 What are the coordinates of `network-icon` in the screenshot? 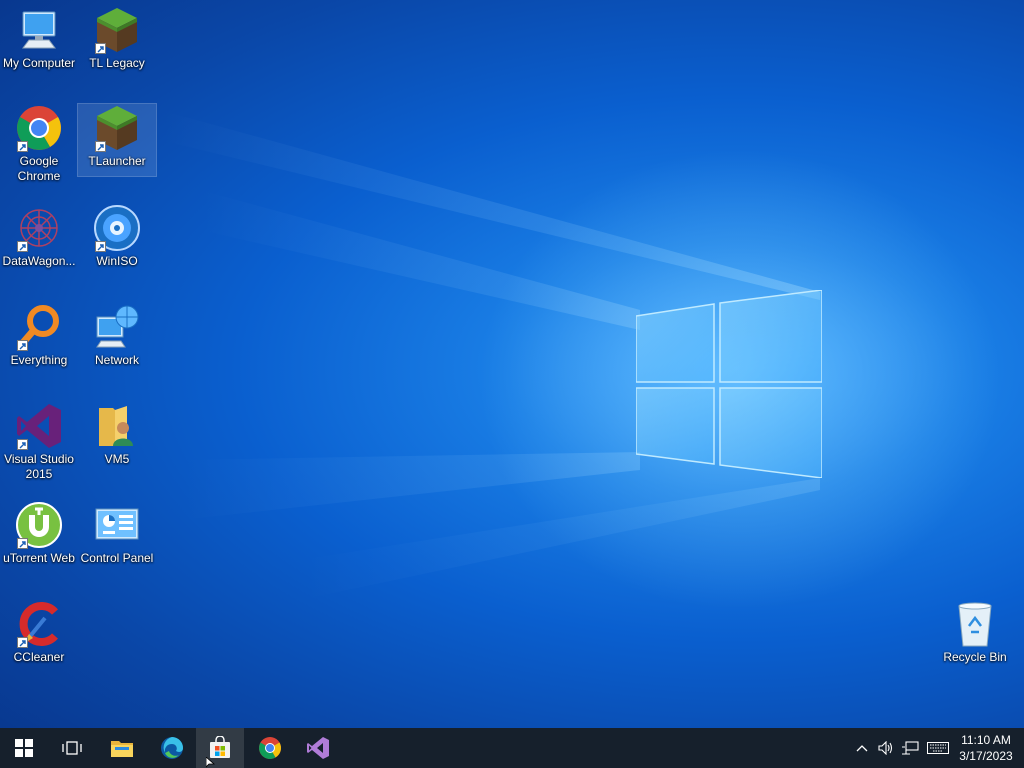 It's located at (910, 748).